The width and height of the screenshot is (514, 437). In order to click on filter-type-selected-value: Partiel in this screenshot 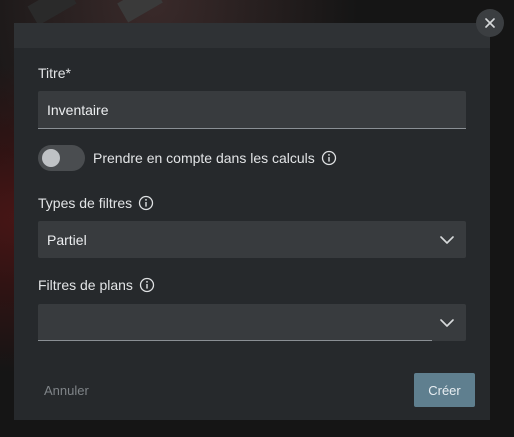, I will do `click(67, 239)`.